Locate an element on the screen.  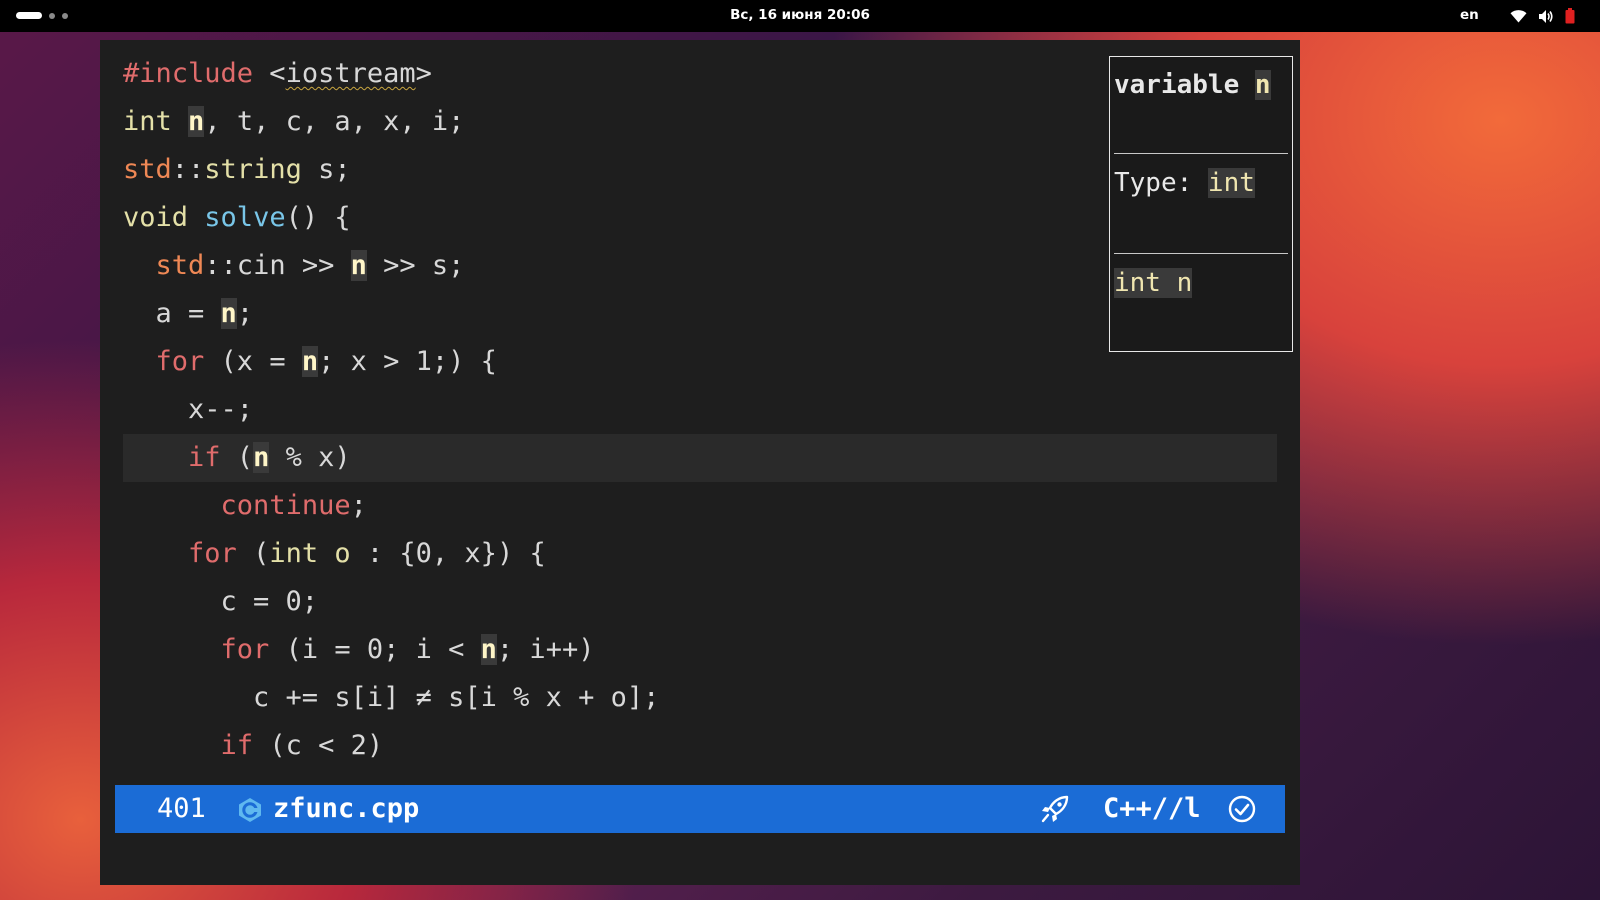
code-line: x--; is located at coordinates (700, 410).